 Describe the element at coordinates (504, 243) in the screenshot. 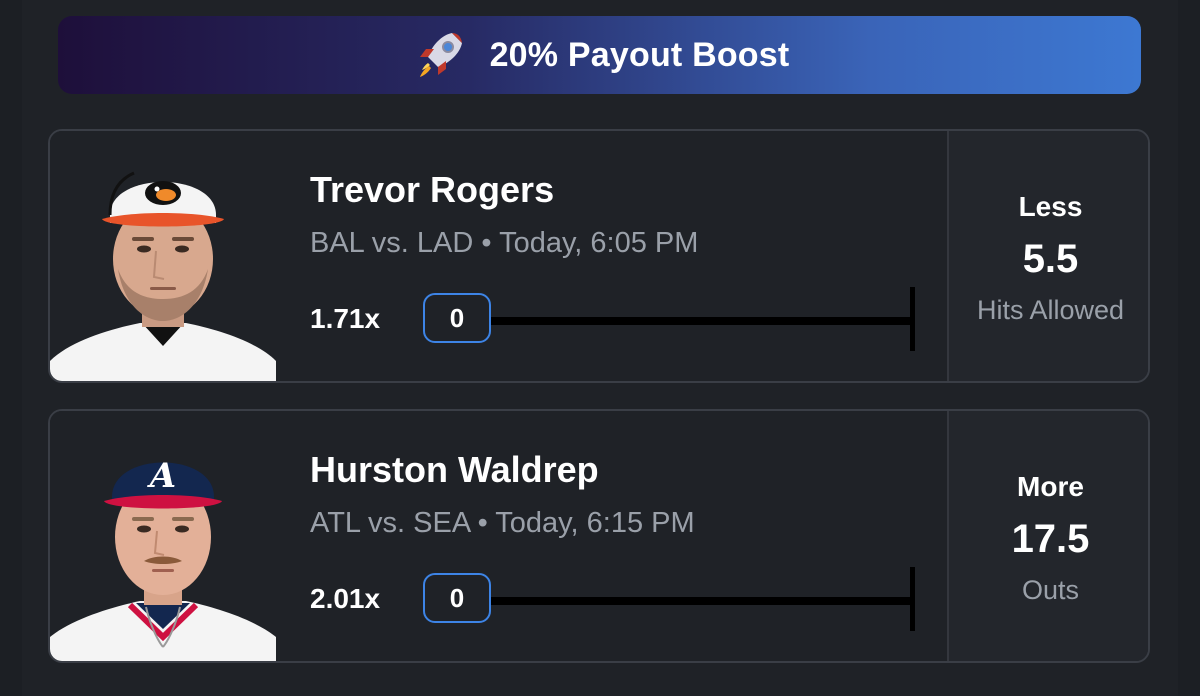

I see `matchup-info: BAL vs. LAD • Today, 6:05 PM` at that location.